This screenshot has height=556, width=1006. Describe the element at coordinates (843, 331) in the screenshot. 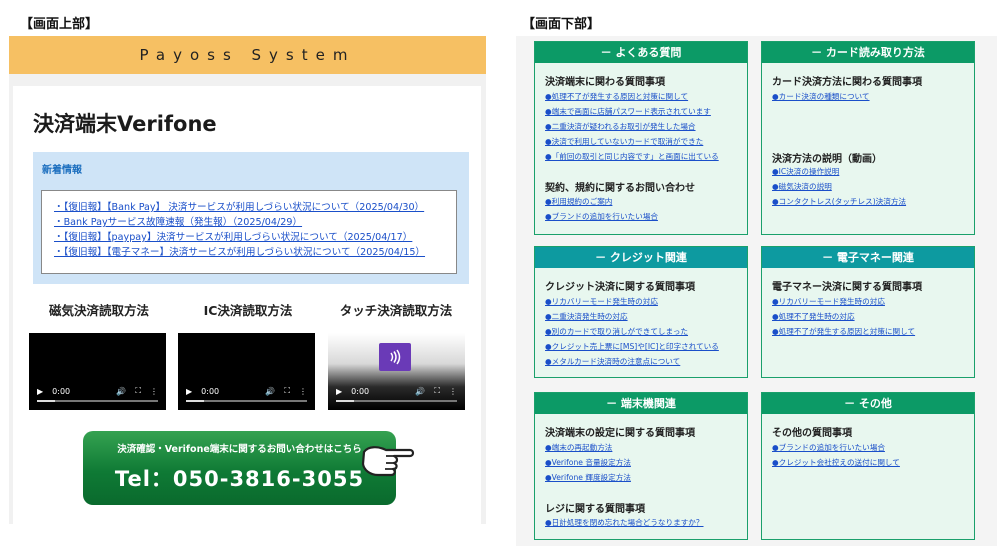

I see `emoney-link: ●処理不了が発生する原因と対策に関して` at that location.